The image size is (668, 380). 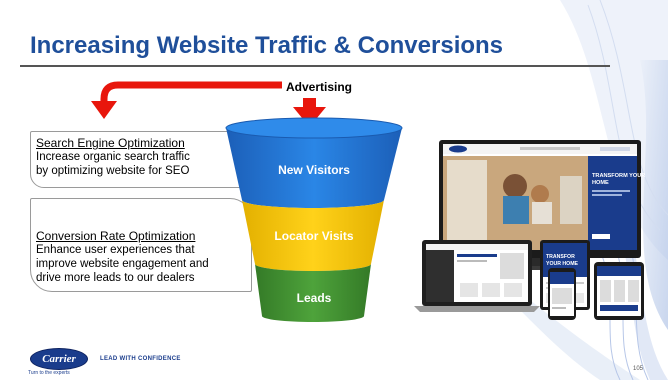 What do you see at coordinates (562, 264) in the screenshot?
I see `tablet-headline-line2: YOUR HOME` at bounding box center [562, 264].